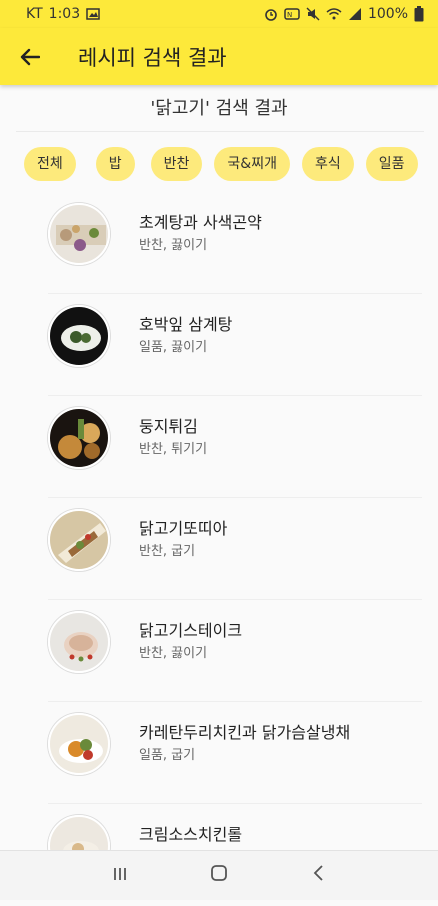 The height and width of the screenshot is (906, 438). I want to click on nfc-icon: N, so click(292, 14).